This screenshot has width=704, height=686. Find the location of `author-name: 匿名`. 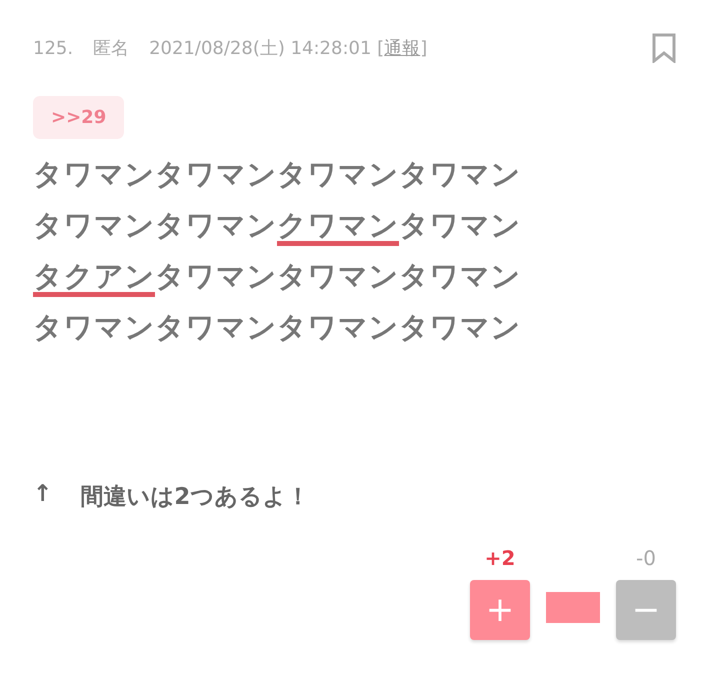

author-name: 匿名 is located at coordinates (111, 48).